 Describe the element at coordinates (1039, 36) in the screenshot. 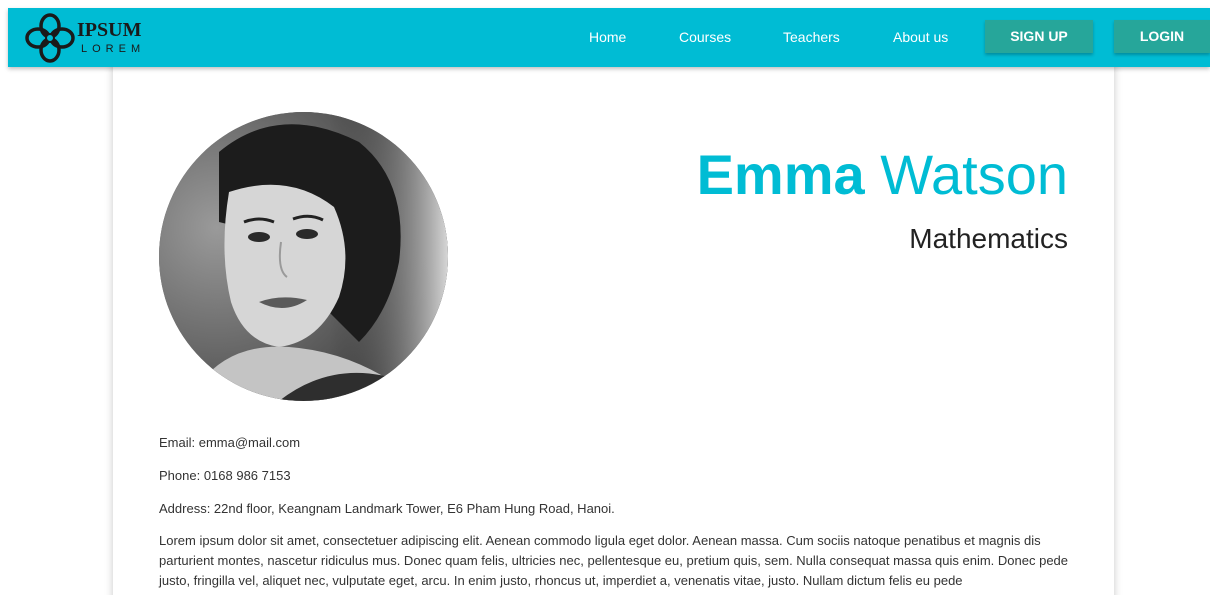

I see `signup-button: SIGN UP` at that location.